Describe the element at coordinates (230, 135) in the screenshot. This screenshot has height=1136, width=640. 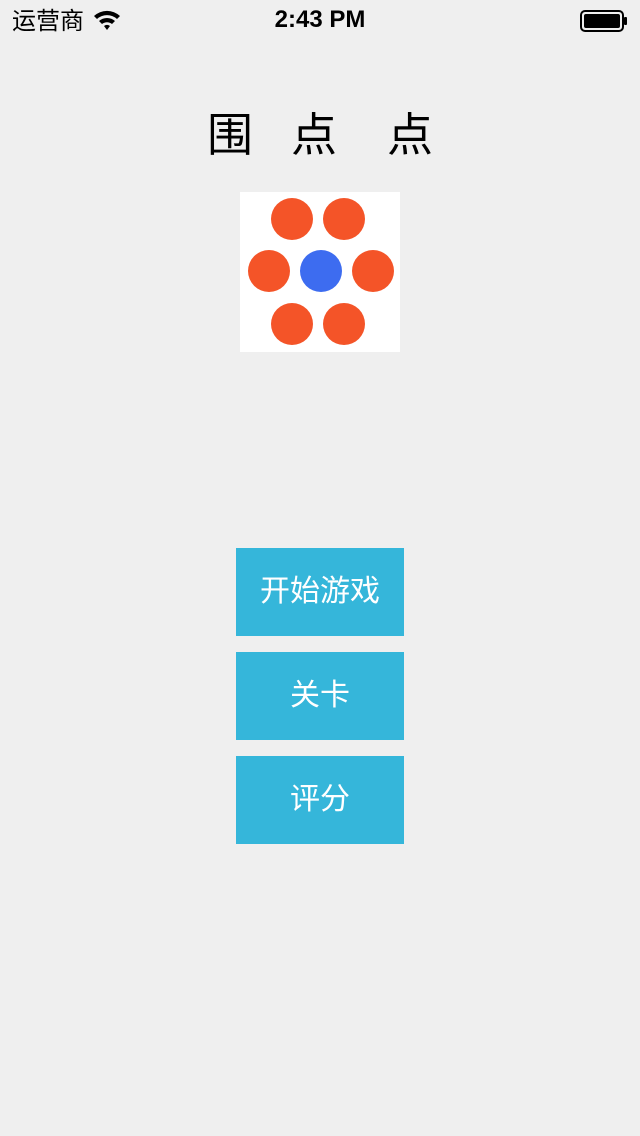
I see `title-char: 围` at that location.